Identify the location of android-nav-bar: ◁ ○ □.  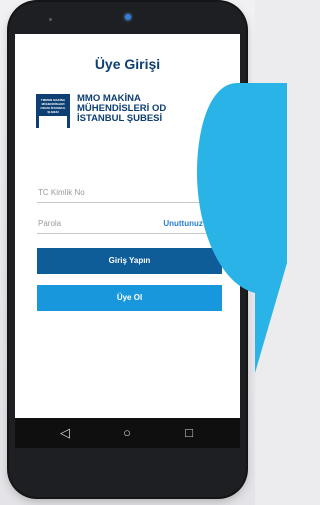
(127, 433).